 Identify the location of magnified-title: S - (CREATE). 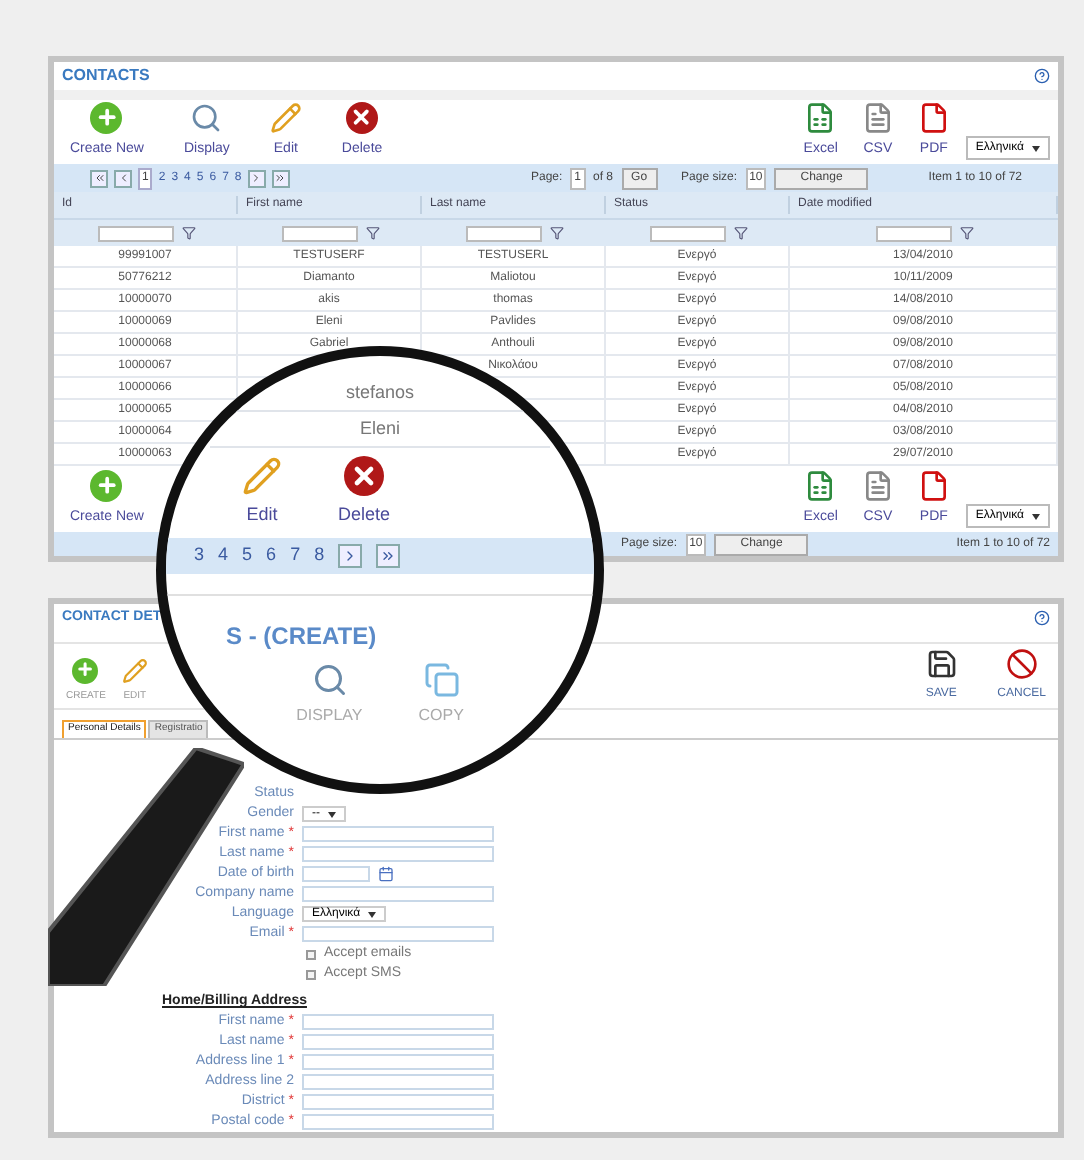
(301, 636).